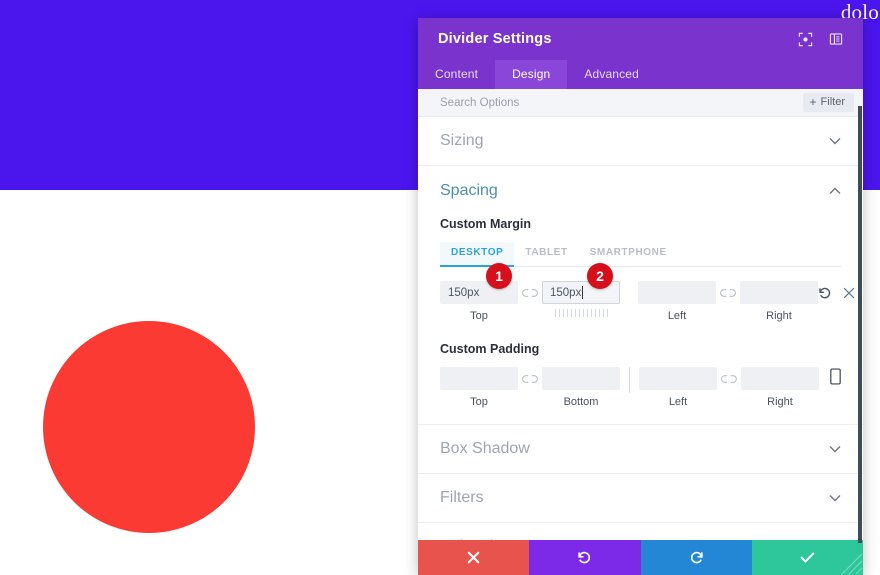 This screenshot has height=575, width=880. Describe the element at coordinates (852, 564) in the screenshot. I see `resize-handle` at that location.